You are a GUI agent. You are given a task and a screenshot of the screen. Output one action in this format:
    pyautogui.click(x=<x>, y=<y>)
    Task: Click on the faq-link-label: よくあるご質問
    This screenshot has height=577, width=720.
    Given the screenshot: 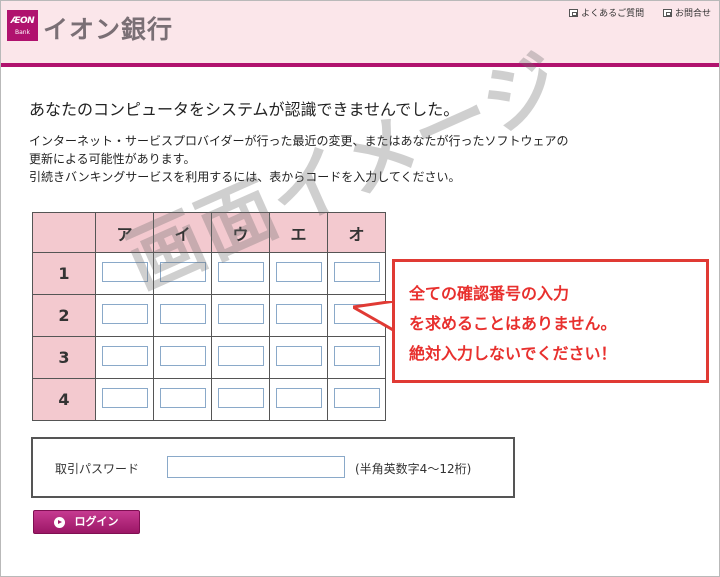 What is the action you would take?
    pyautogui.click(x=613, y=14)
    